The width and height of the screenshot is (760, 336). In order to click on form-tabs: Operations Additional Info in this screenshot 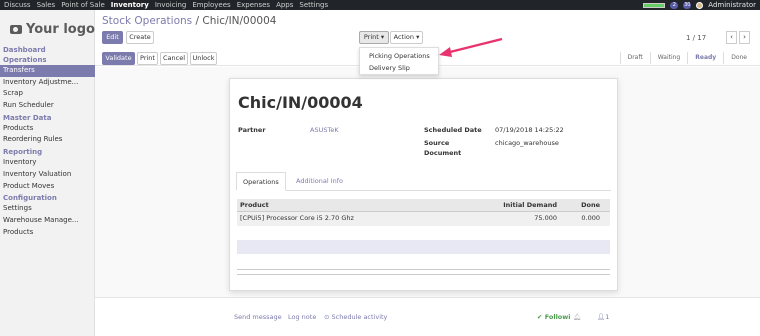, I will do `click(423, 181)`.